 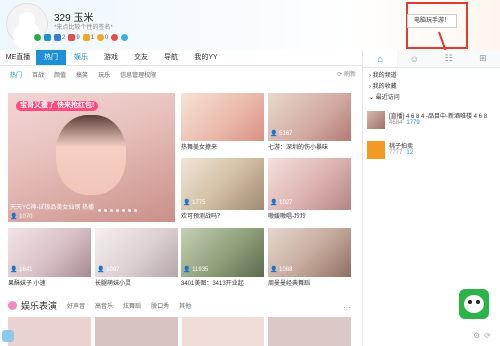 What do you see at coordinates (289, 284) in the screenshot?
I see `stream-caption: 周曼曼经典舞蹈` at bounding box center [289, 284].